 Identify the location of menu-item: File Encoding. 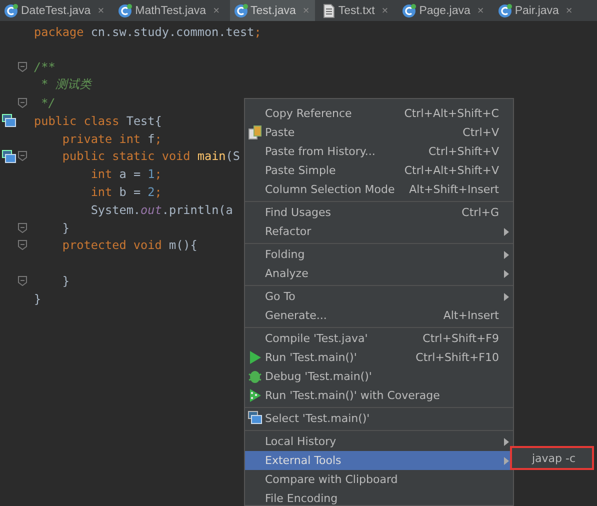
(379, 497).